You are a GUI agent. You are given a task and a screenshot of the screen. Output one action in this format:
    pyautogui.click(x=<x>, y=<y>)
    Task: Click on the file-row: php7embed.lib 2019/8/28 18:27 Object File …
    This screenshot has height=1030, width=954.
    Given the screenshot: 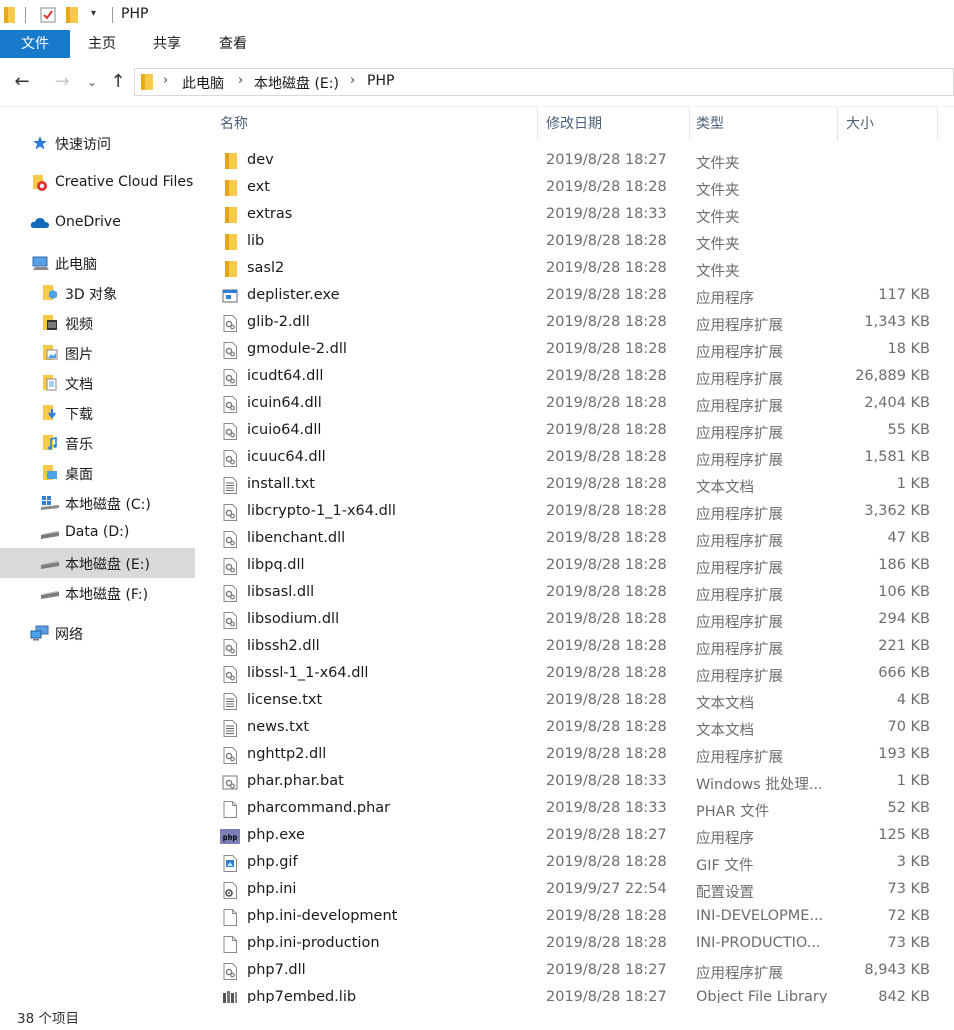 What is the action you would take?
    pyautogui.click(x=575, y=994)
    